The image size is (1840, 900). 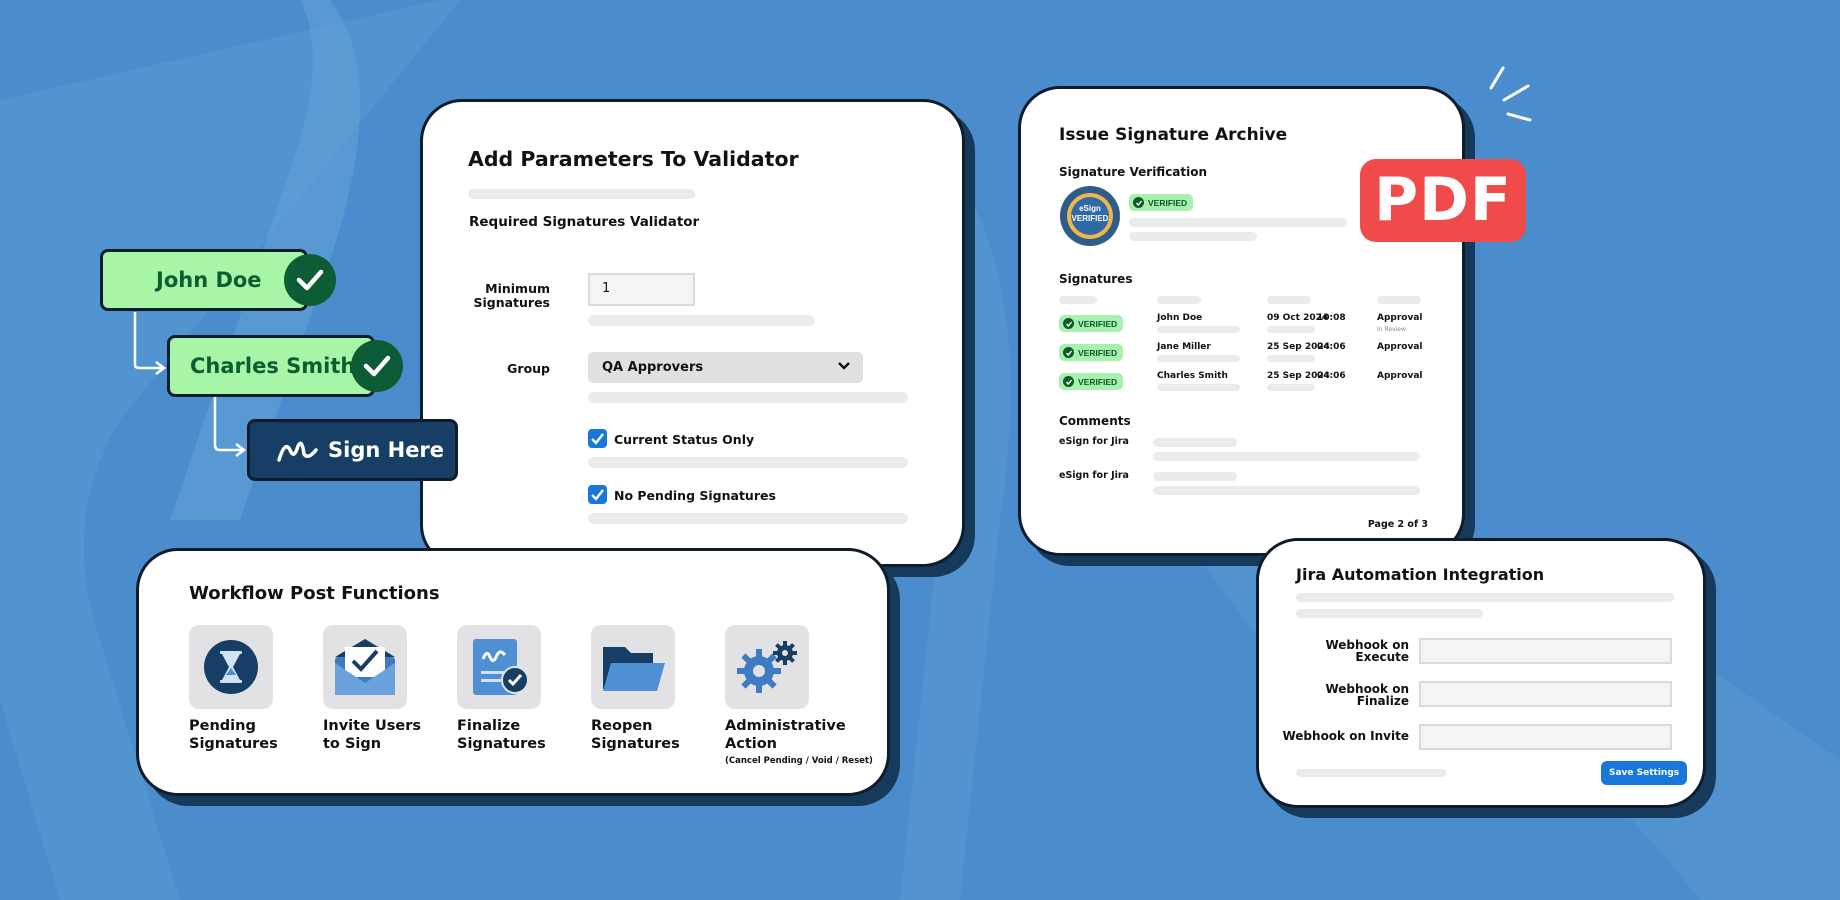 I want to click on gears-icon, so click(x=767, y=667).